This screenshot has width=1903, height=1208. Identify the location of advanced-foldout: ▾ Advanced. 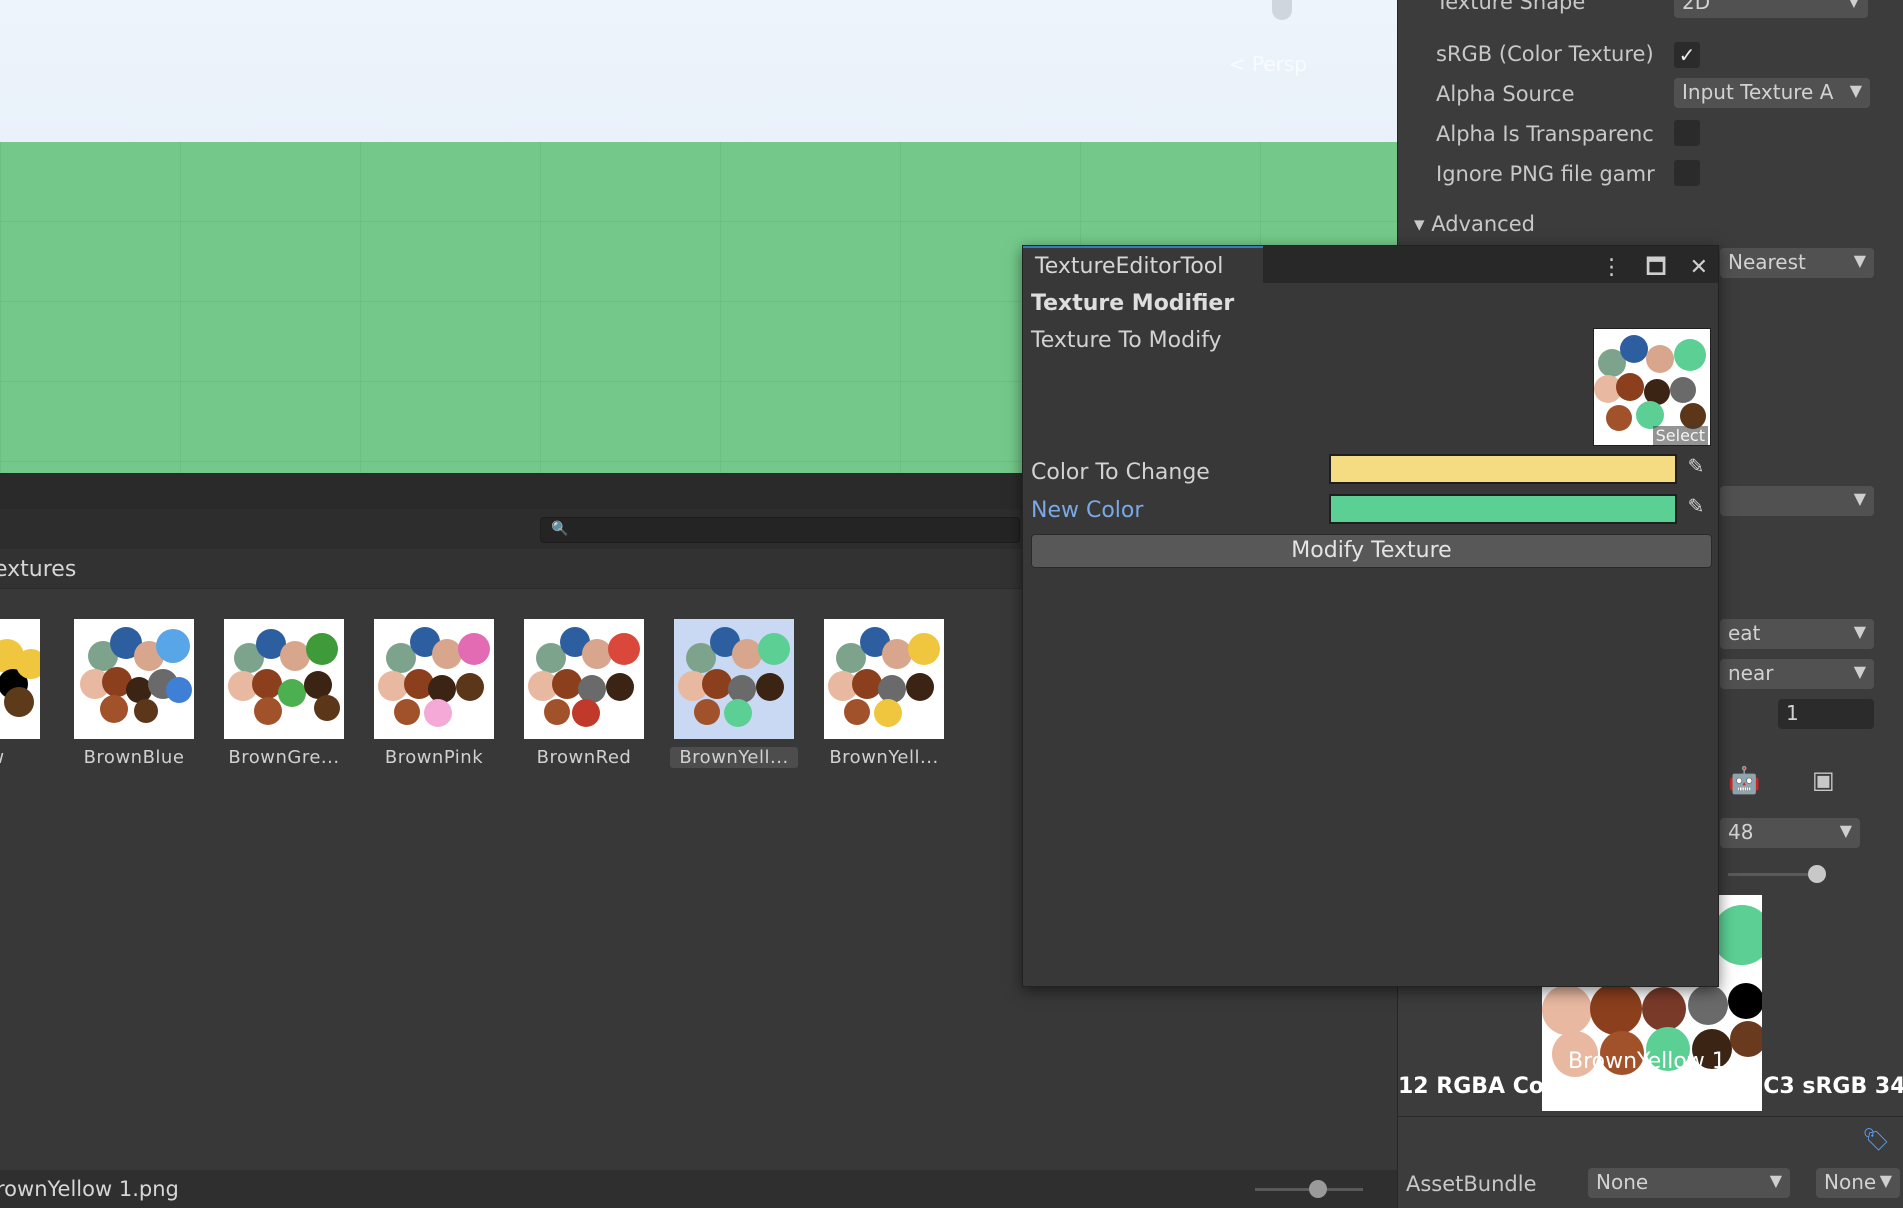
(1474, 224).